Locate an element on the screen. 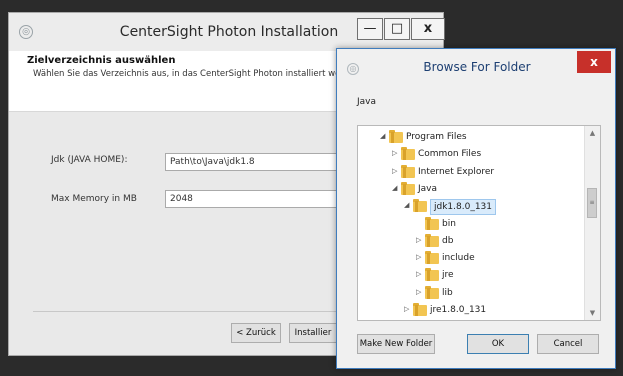 This screenshot has width=623, height=376. max-memory-input: 2048 is located at coordinates (253, 199).